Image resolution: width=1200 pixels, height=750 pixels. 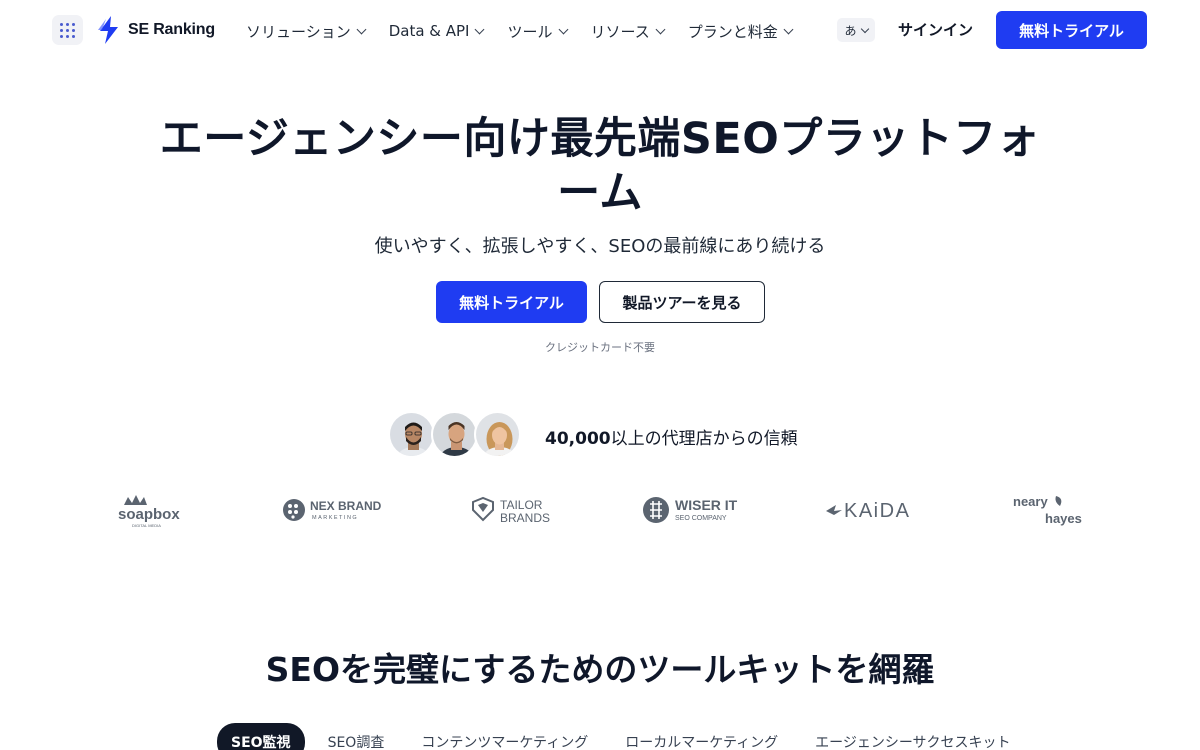 I want to click on brand-name: SE Ranking, so click(x=171, y=29).